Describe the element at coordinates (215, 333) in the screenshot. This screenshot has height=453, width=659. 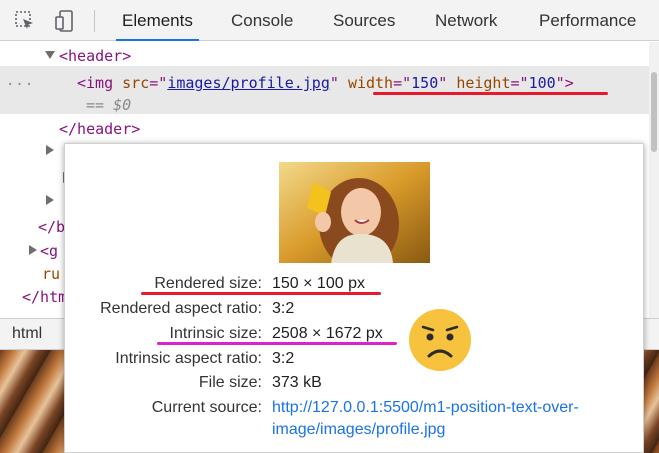
I see `intrinsic-size-label: Intrinsic size:` at that location.